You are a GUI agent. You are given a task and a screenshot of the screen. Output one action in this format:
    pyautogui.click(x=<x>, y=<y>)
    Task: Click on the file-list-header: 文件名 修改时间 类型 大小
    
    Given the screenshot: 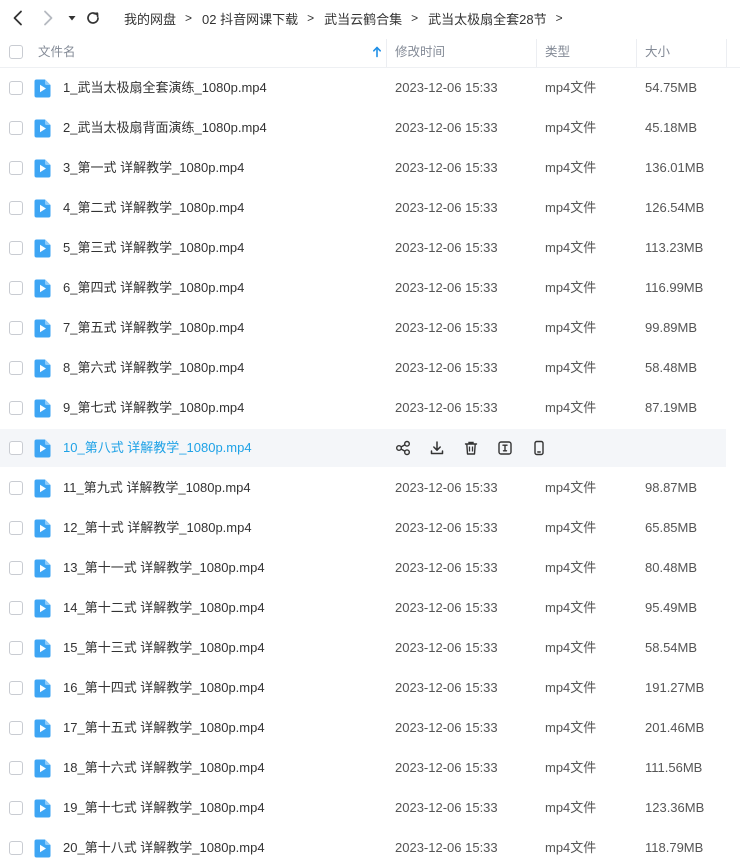 What is the action you would take?
    pyautogui.click(x=370, y=52)
    